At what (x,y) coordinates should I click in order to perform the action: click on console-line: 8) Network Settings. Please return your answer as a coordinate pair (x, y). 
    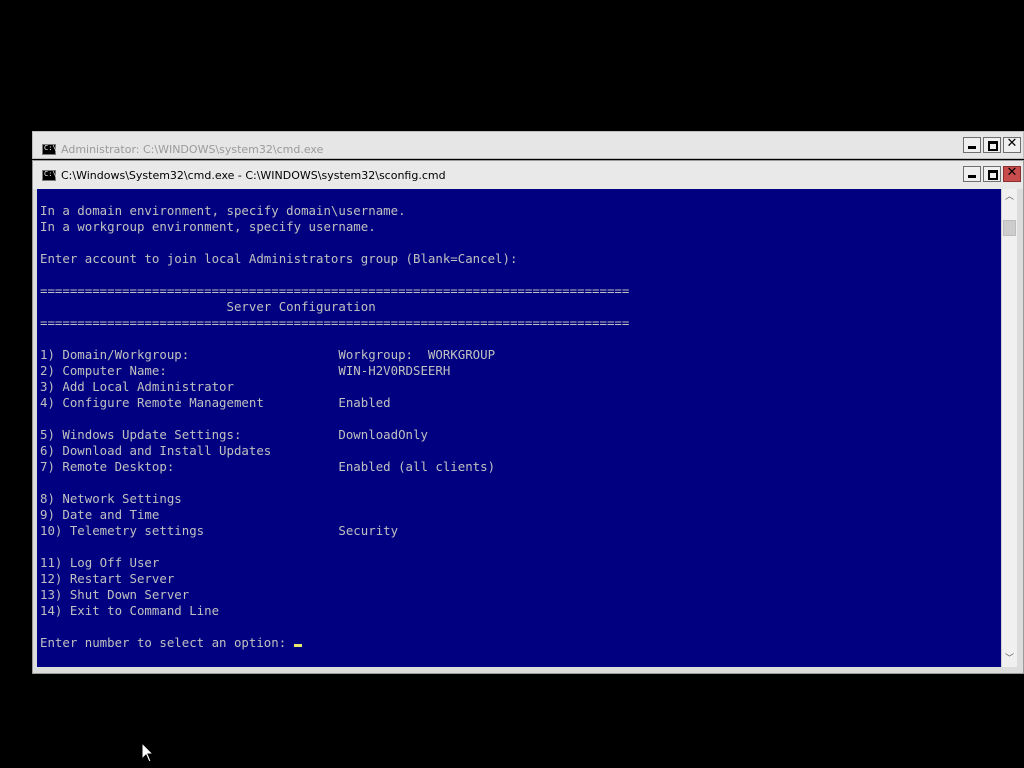
    Looking at the image, I should click on (111, 498).